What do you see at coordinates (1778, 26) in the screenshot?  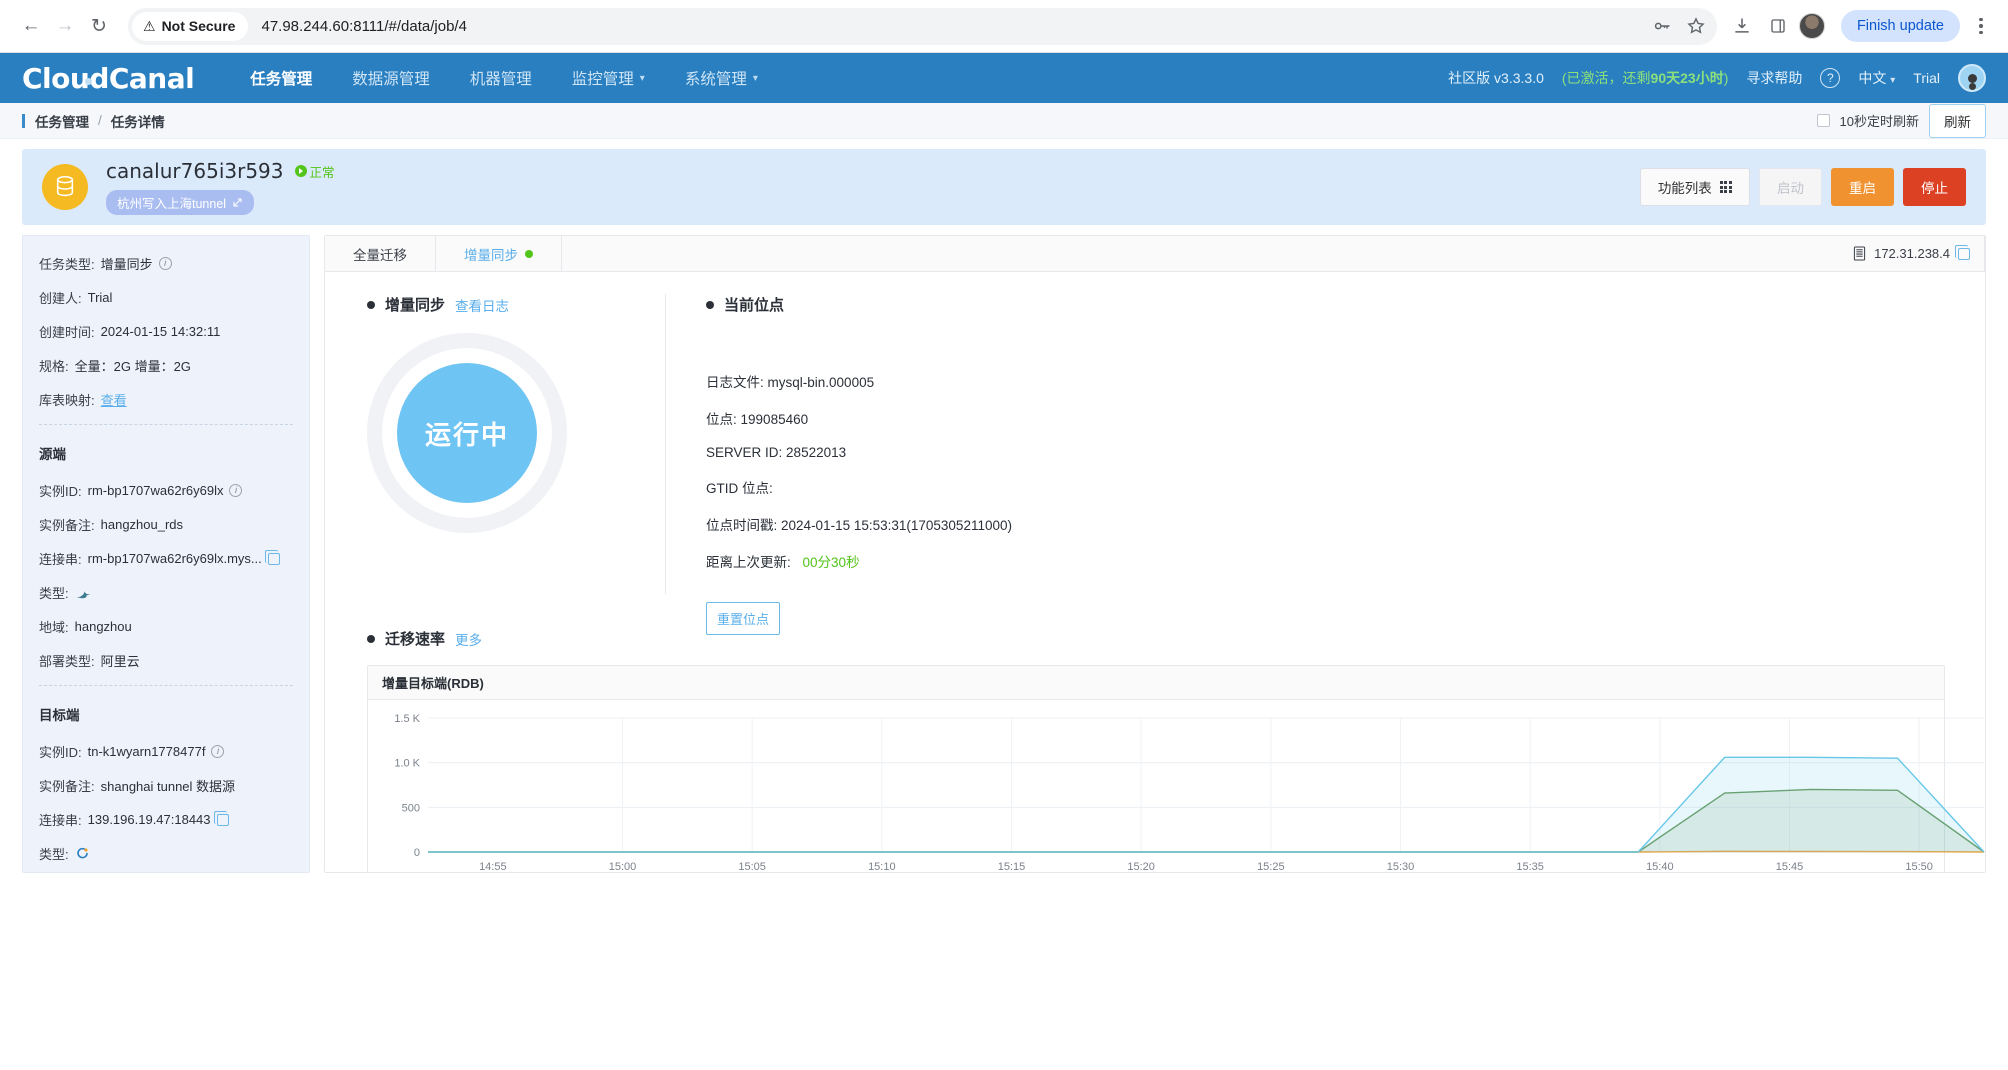 I see `side-panel-icon` at bounding box center [1778, 26].